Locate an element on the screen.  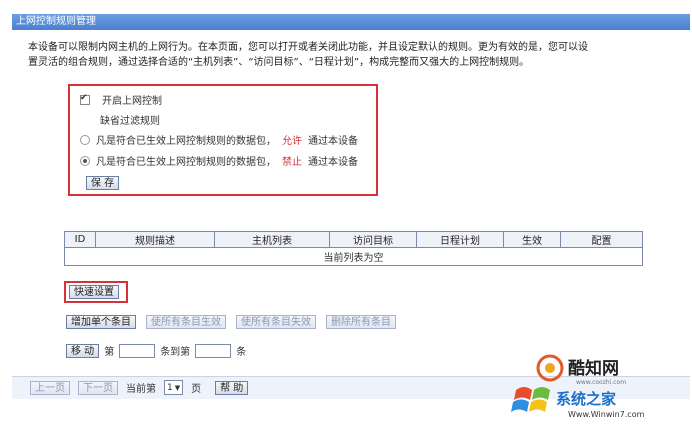
rules-table: ID 规则描述 主机列表 访问目标 日程计划 生效 配置 当前列表为空 is located at coordinates (353, 248).